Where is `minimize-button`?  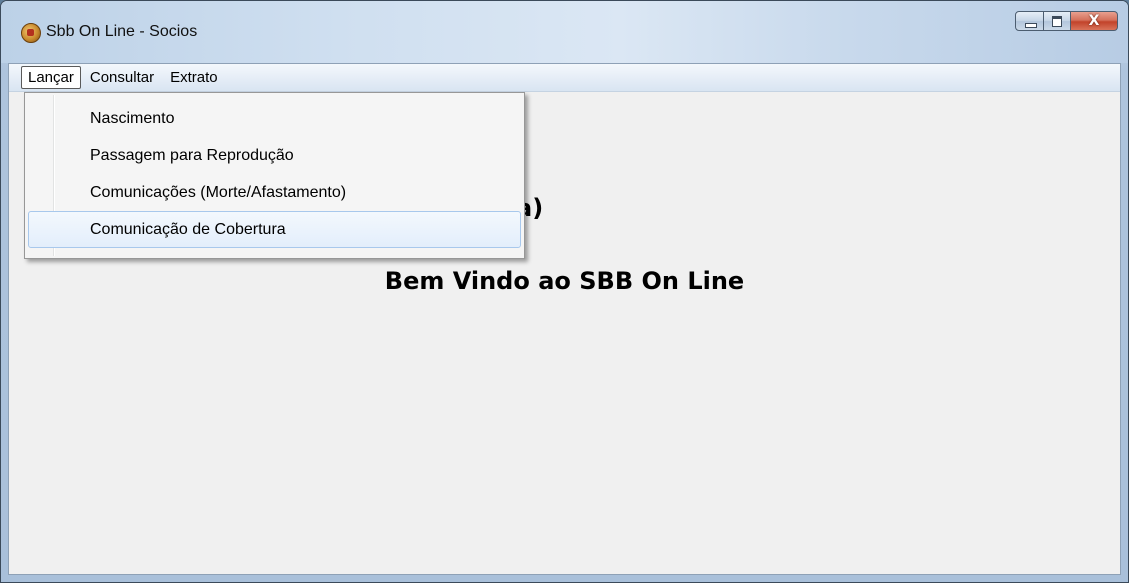
minimize-button is located at coordinates (1029, 21).